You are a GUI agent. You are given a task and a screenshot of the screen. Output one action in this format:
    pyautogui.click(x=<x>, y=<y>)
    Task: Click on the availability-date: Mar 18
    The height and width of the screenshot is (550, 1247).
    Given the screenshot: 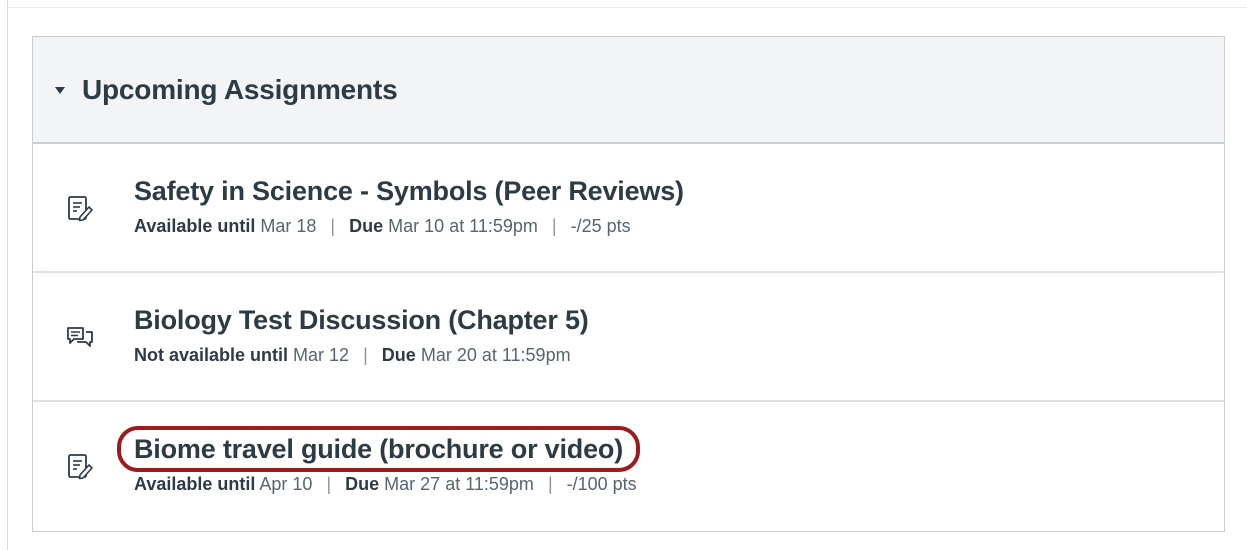 What is the action you would take?
    pyautogui.click(x=288, y=226)
    